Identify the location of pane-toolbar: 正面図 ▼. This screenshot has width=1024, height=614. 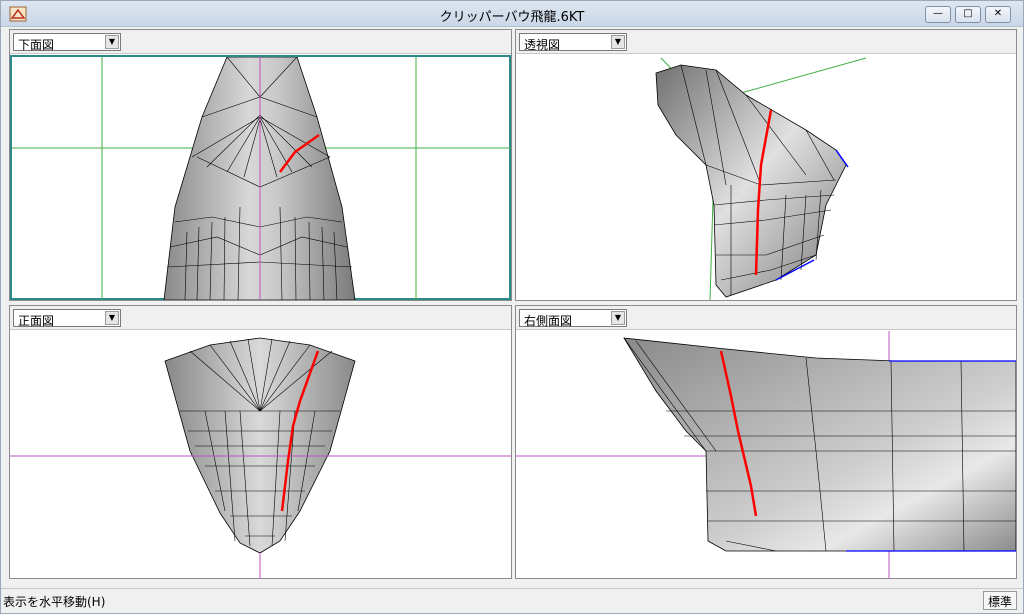
(260, 318).